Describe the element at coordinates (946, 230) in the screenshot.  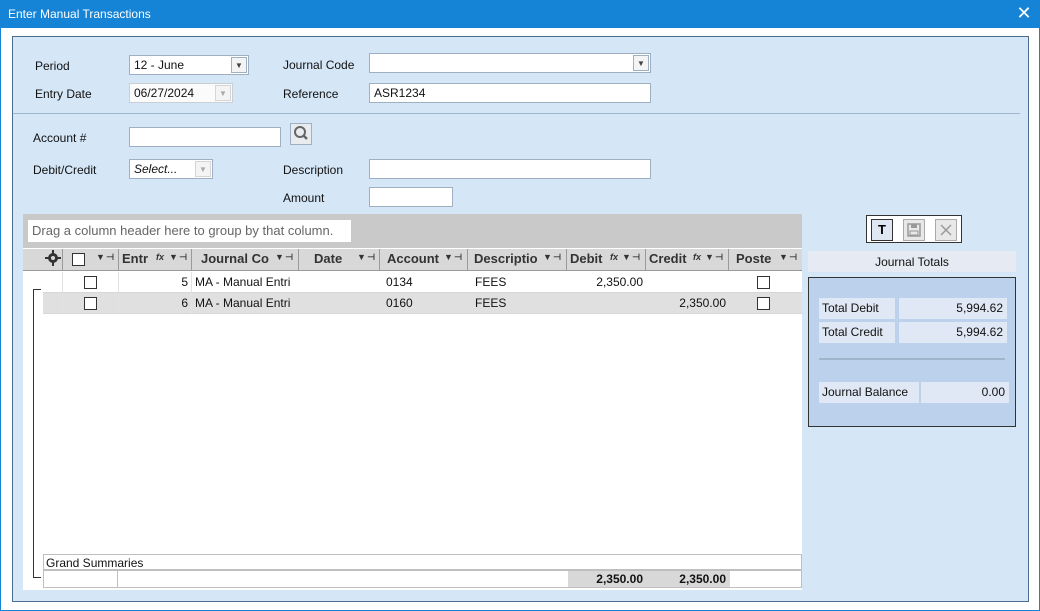
I see `cancel-icon` at that location.